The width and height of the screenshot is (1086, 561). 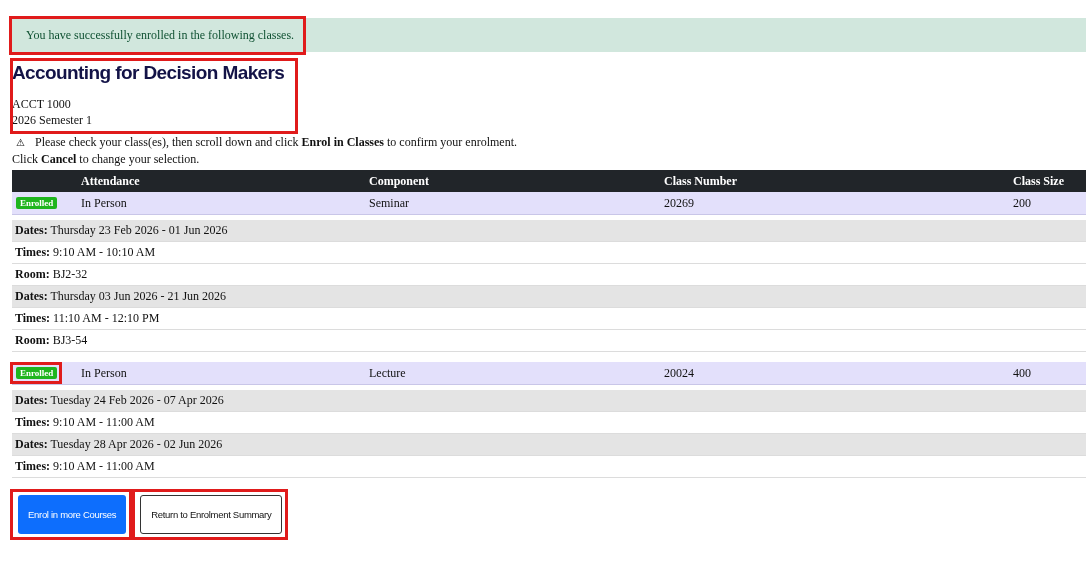 What do you see at coordinates (85, 252) in the screenshot?
I see `detail-text: Times: 9:10 AM - 10:10 AM` at bounding box center [85, 252].